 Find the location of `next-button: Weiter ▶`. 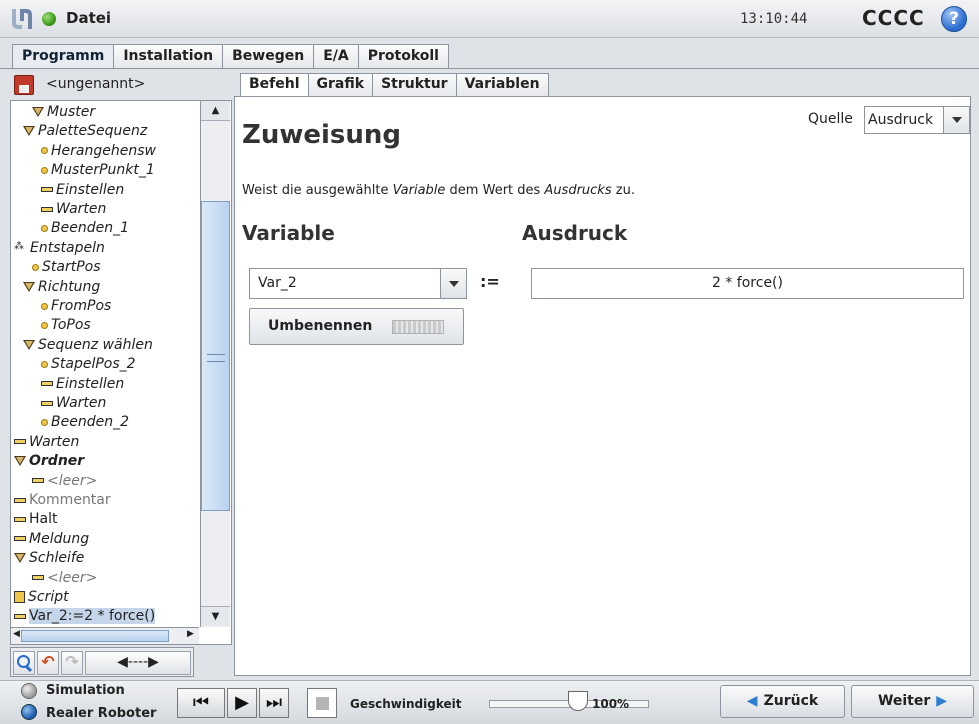

next-button: Weiter ▶ is located at coordinates (912, 701).